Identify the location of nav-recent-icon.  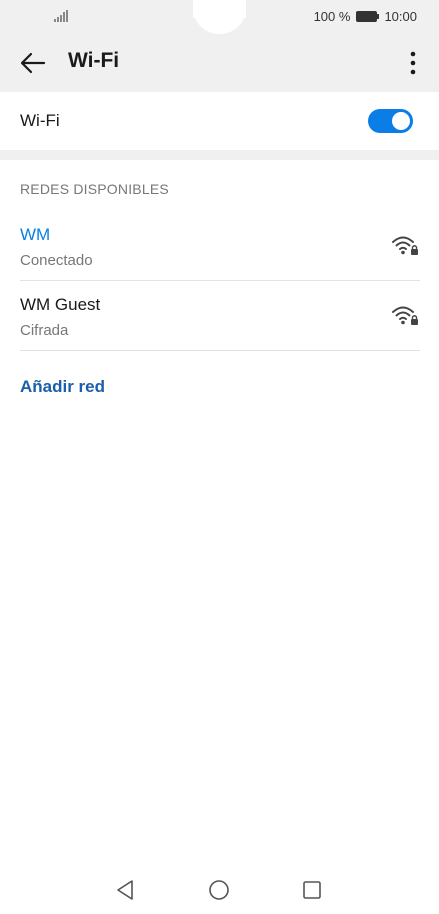
(312, 890).